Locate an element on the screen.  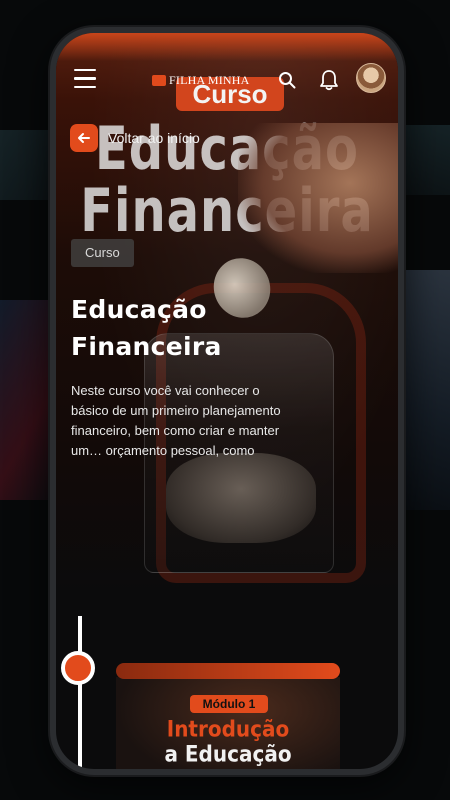
coins-illustration is located at coordinates (241, 498).